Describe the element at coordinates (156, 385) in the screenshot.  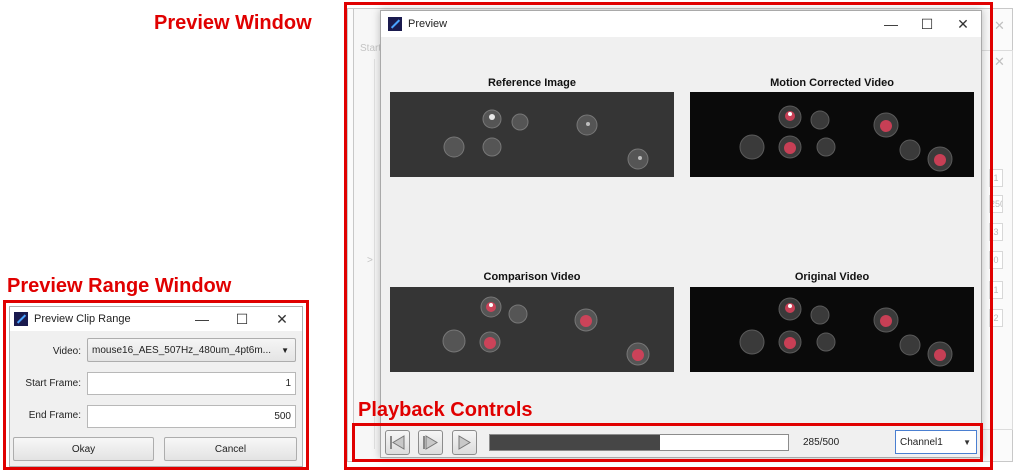
I see `preview-range-window-highlight` at that location.